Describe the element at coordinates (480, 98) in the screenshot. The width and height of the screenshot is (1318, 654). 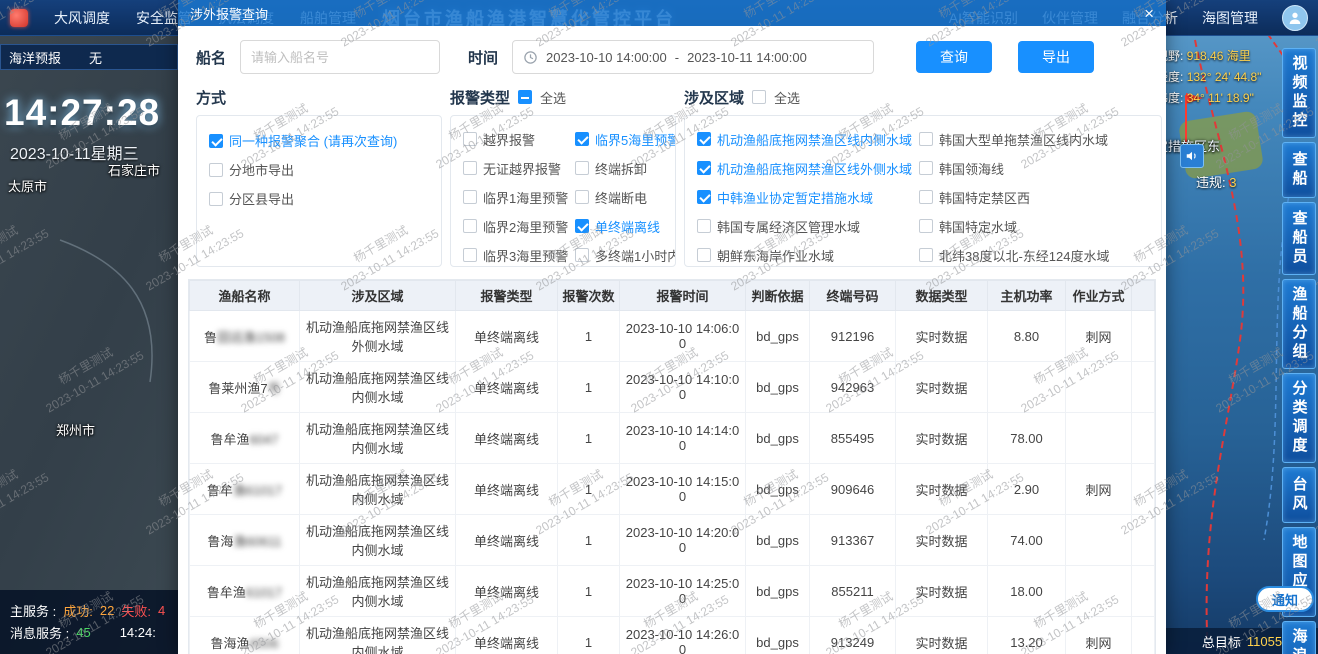
I see `alarm-type-section-title: 报警类型` at that location.